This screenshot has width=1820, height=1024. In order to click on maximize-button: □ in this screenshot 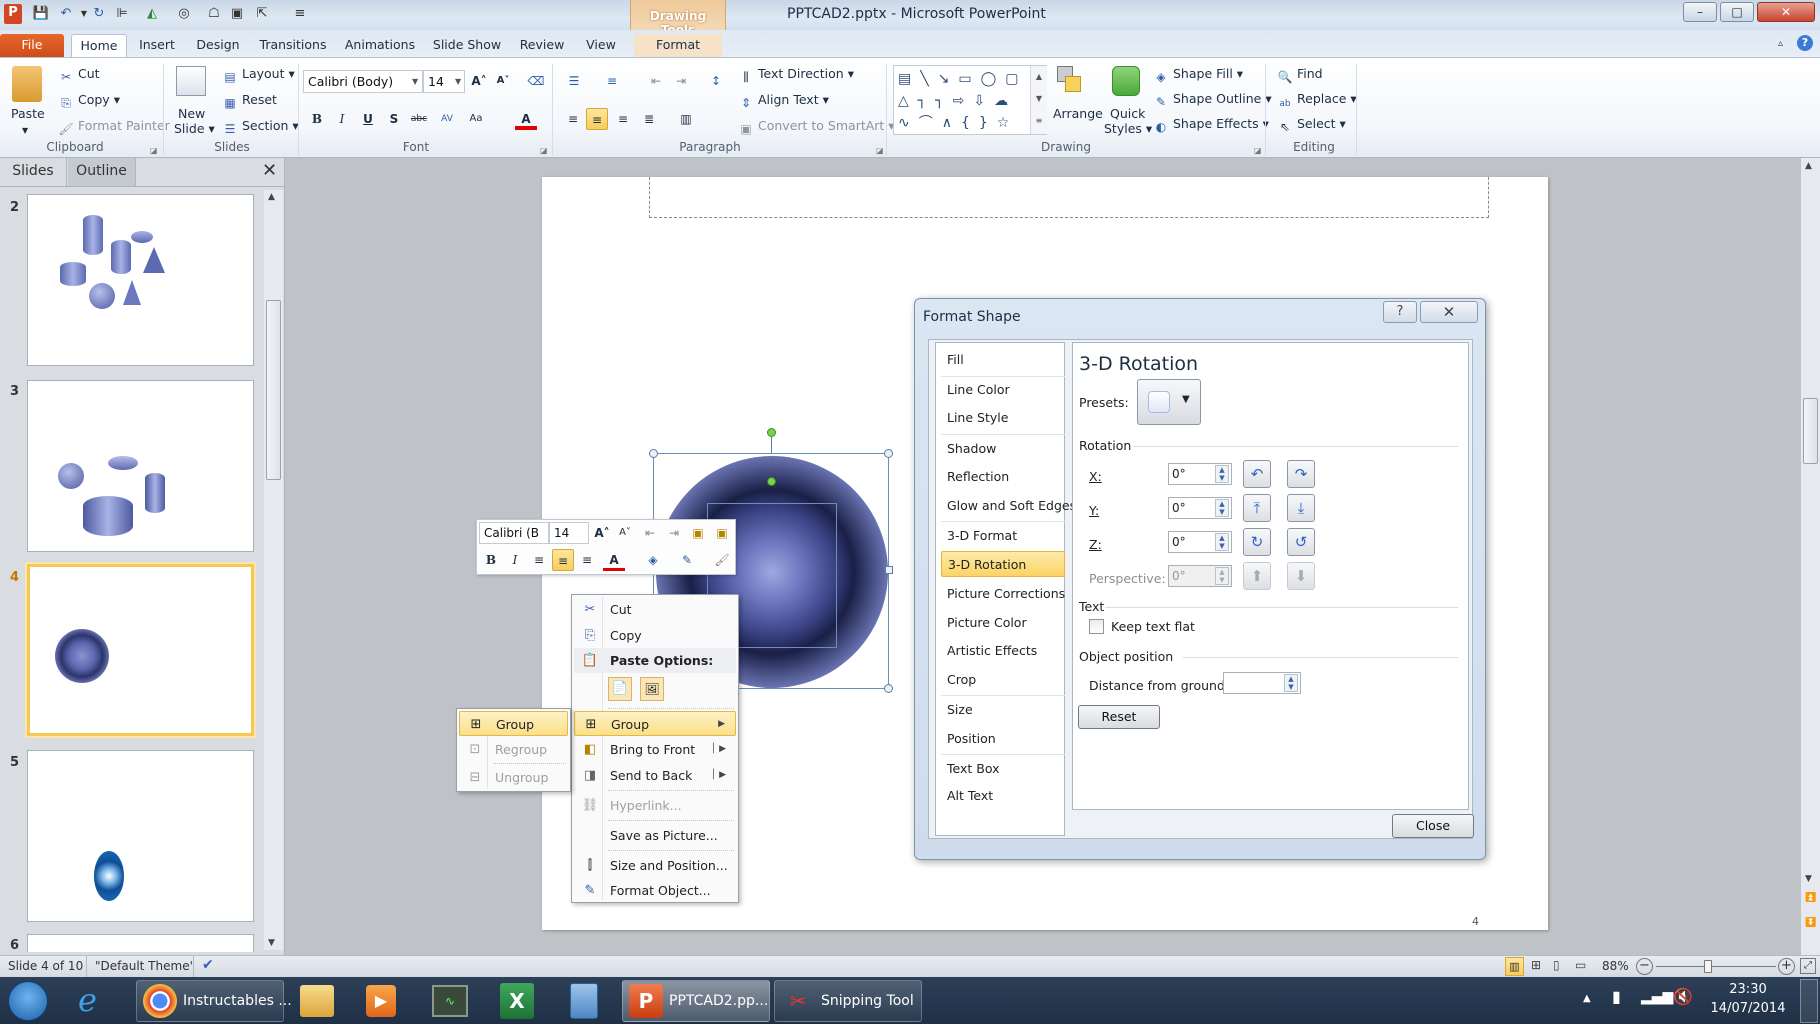, I will do `click(1737, 12)`.